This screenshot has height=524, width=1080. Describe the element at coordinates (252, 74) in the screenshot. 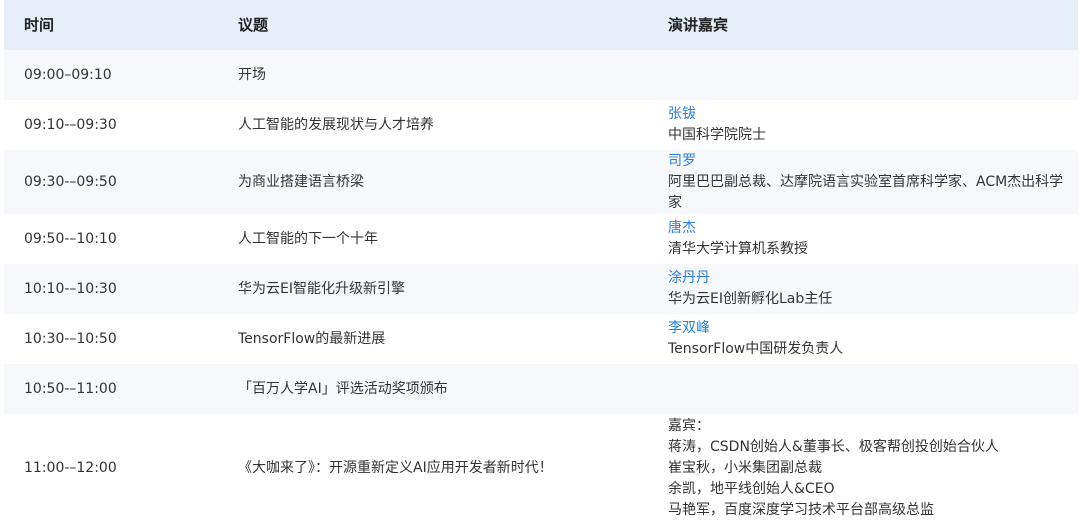

I see `row-topic: 开场` at that location.